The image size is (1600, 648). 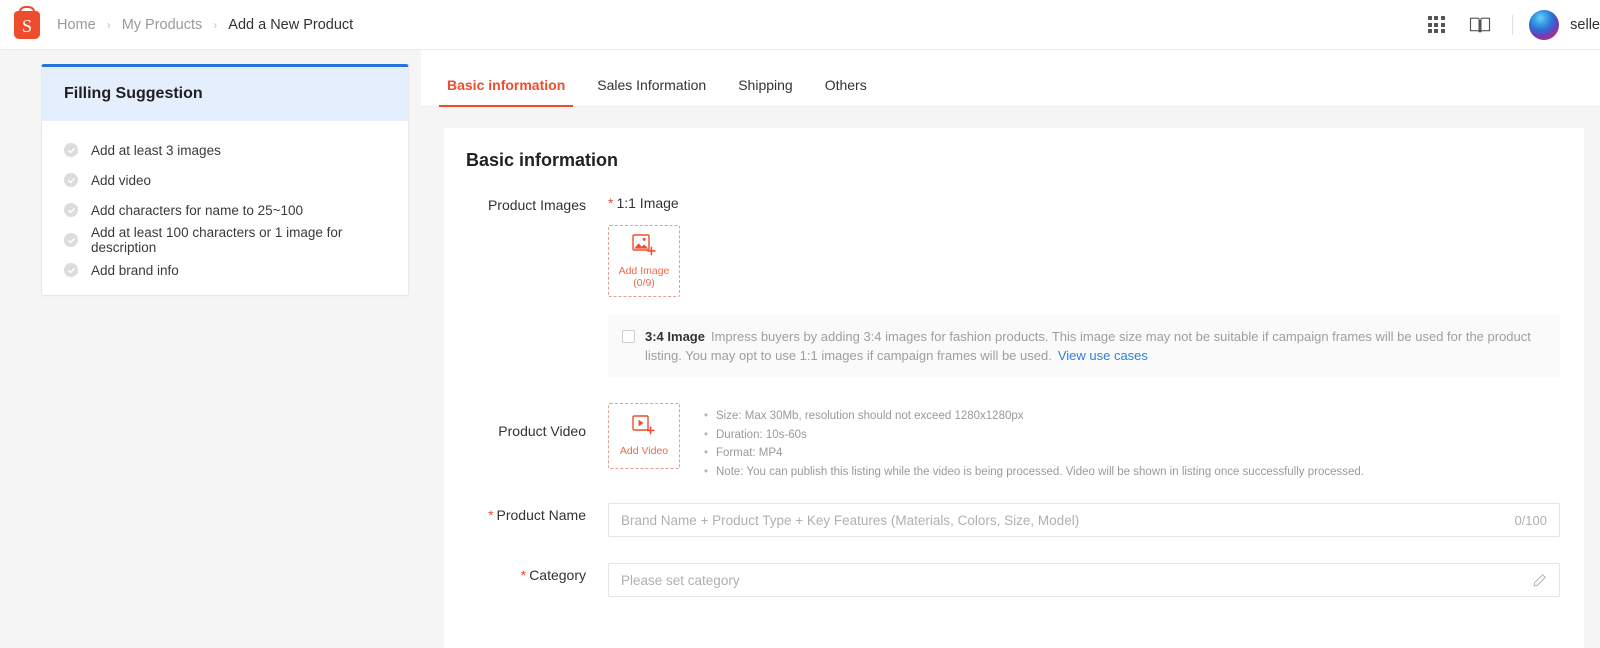 I want to click on video-plus-icon, so click(x=644, y=428).